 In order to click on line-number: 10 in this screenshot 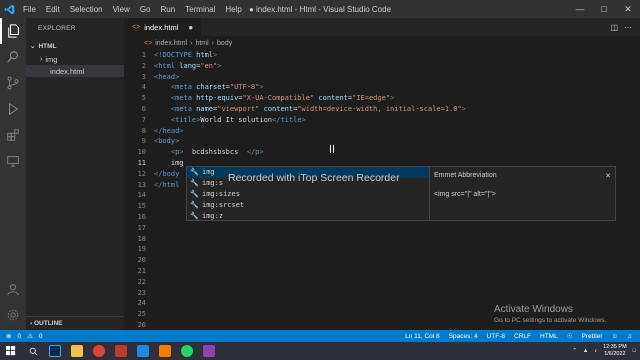, I will do `click(141, 152)`.